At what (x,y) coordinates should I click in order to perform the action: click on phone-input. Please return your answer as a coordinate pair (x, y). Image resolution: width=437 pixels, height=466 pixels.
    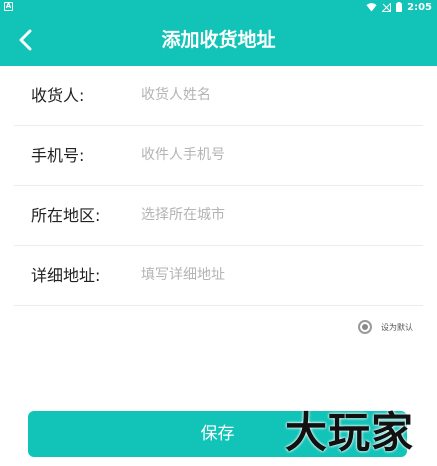
    Looking at the image, I should click on (276, 155).